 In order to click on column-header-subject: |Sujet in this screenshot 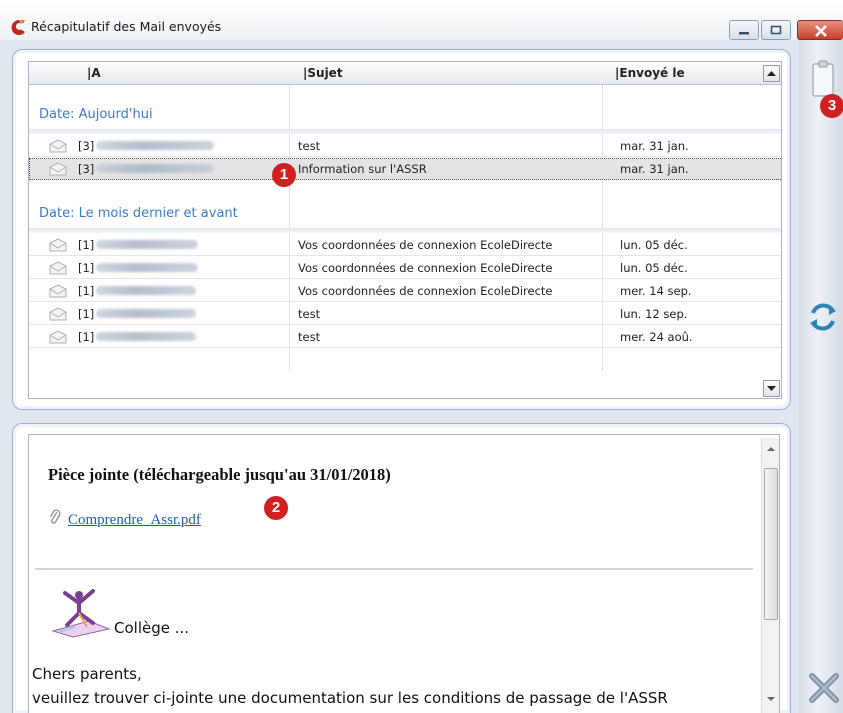, I will do `click(323, 73)`.